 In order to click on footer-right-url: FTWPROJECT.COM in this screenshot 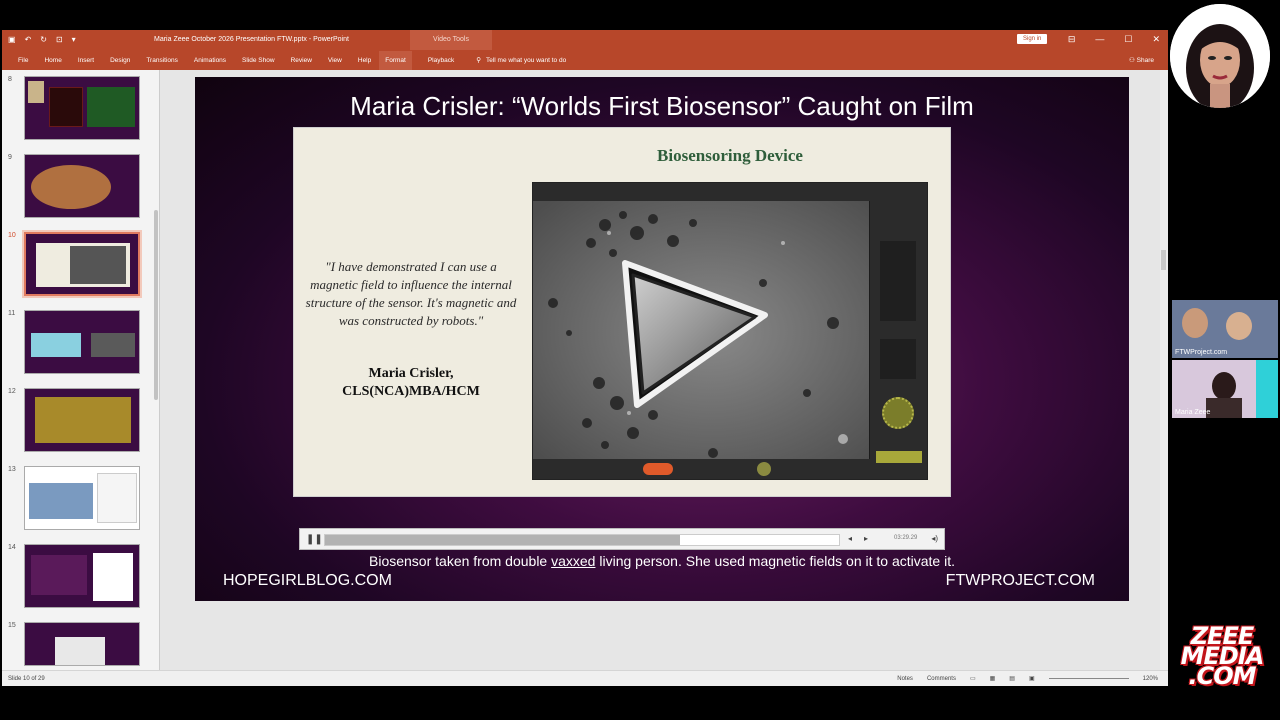, I will do `click(1020, 580)`.